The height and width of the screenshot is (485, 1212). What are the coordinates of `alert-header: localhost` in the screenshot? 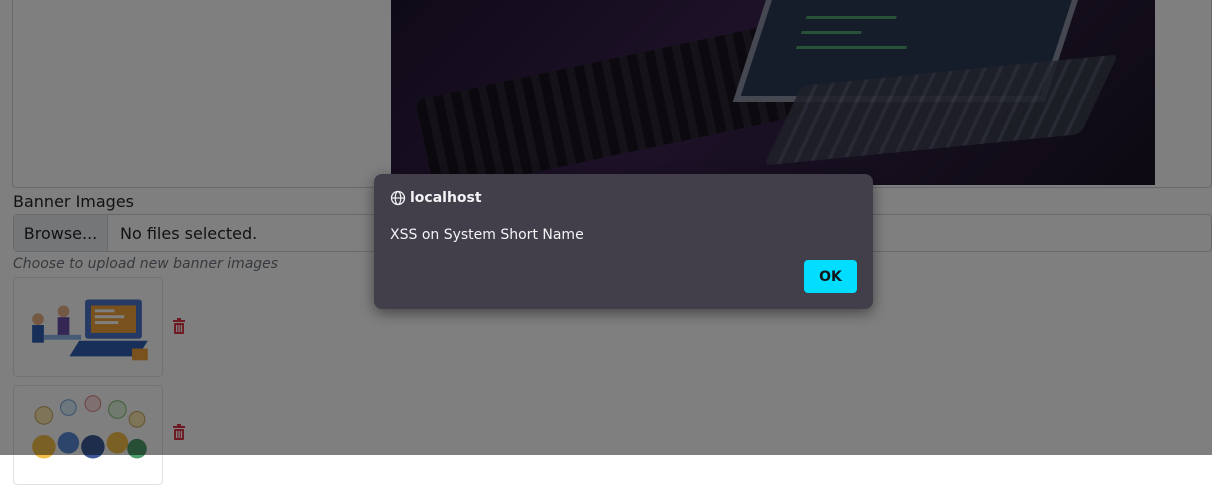 It's located at (436, 198).